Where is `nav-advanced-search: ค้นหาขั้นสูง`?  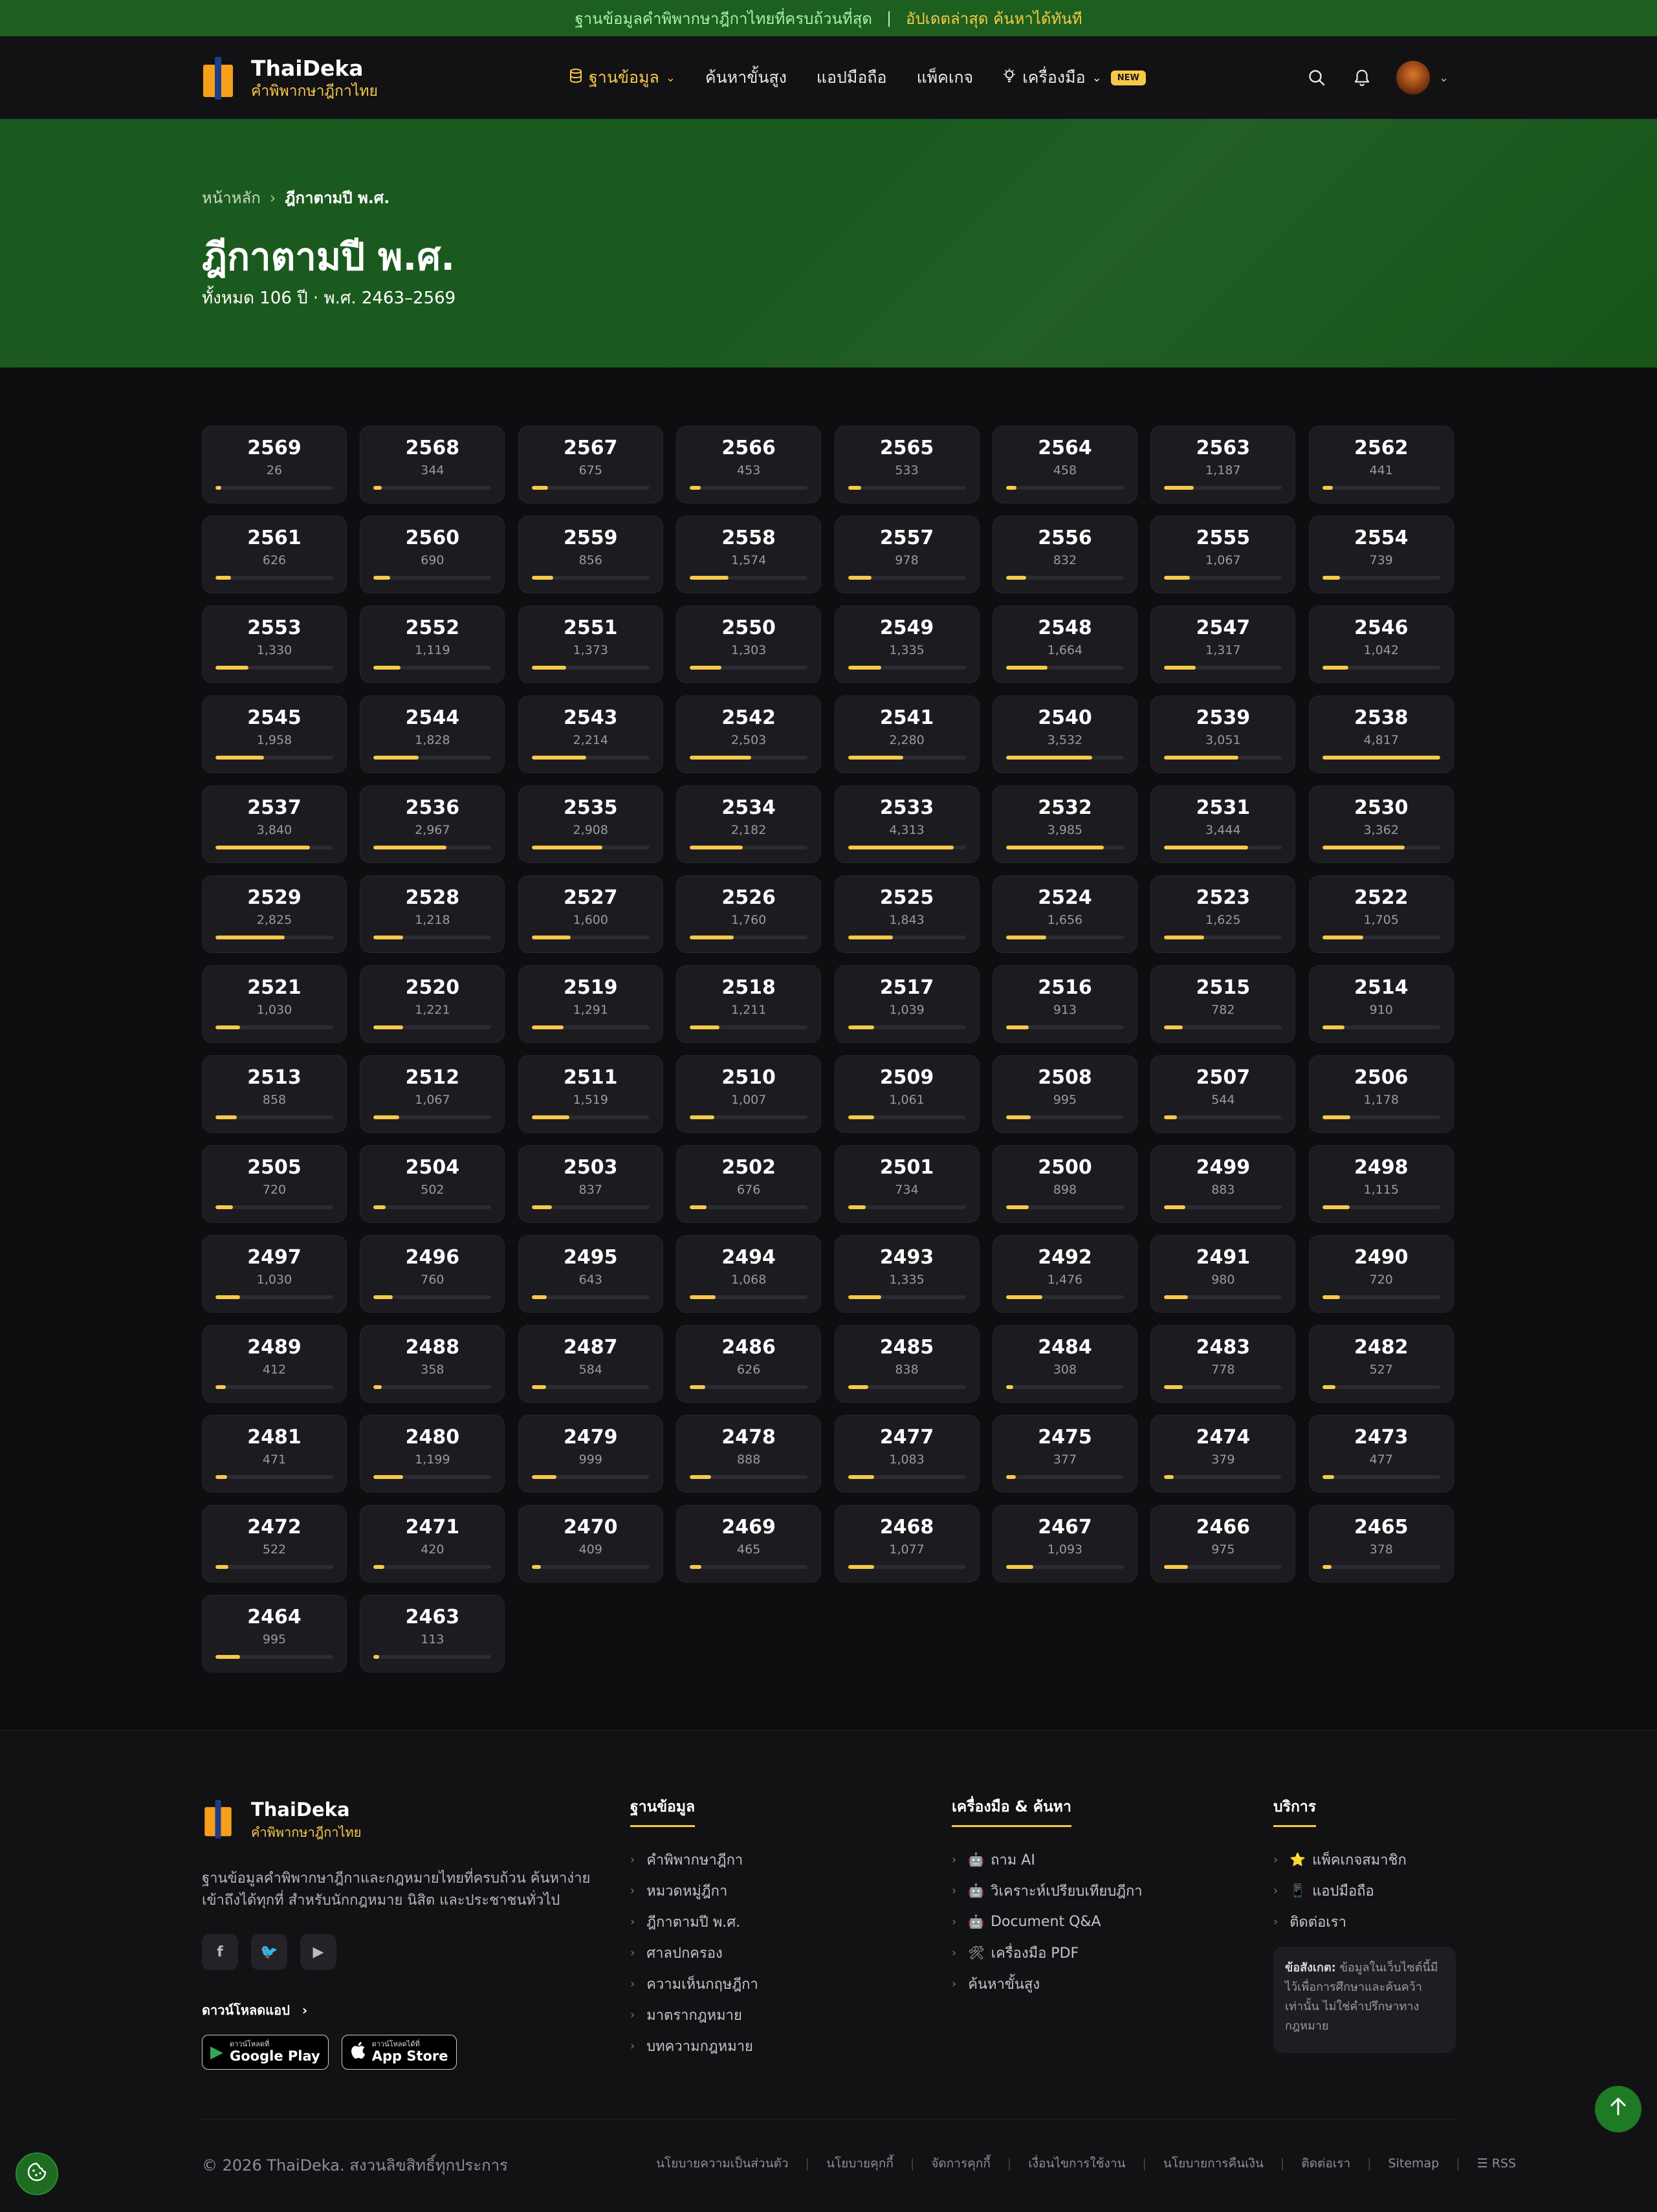
nav-advanced-search: ค้นหาขั้นสูง is located at coordinates (746, 78).